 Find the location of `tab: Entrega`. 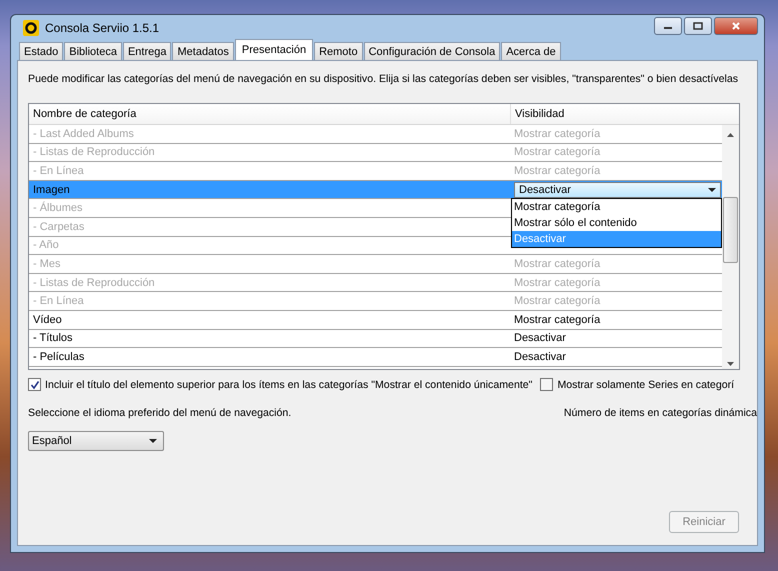

tab: Entrega is located at coordinates (147, 51).